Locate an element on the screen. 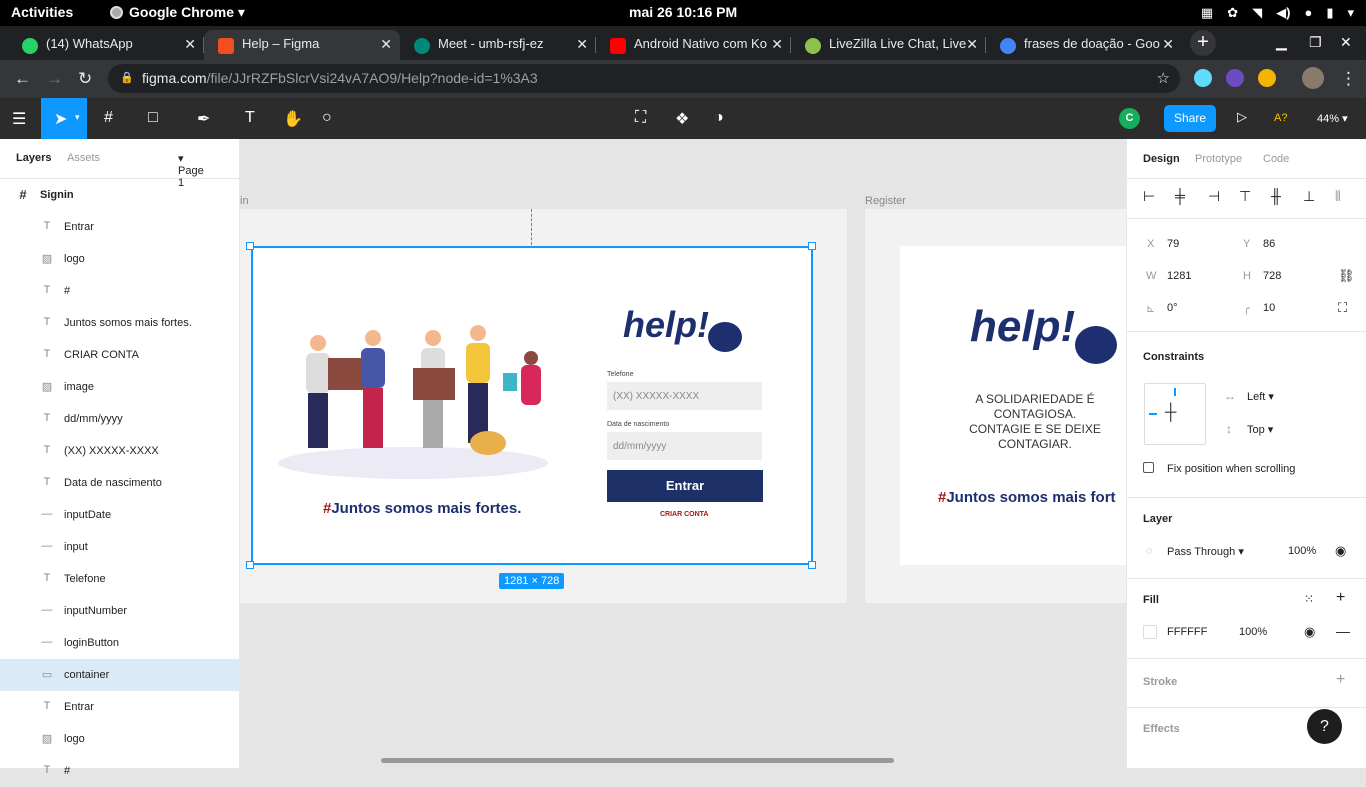 The width and height of the screenshot is (1366, 787). chrome-menu-icon: ⋮ is located at coordinates (1348, 79).